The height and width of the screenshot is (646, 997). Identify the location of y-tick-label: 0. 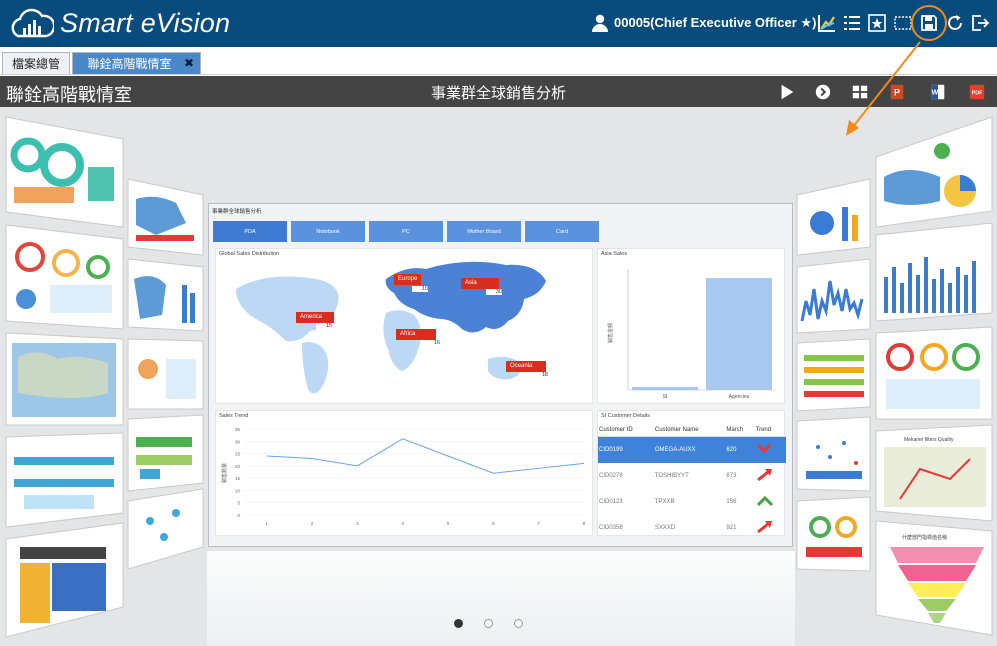
(238, 515).